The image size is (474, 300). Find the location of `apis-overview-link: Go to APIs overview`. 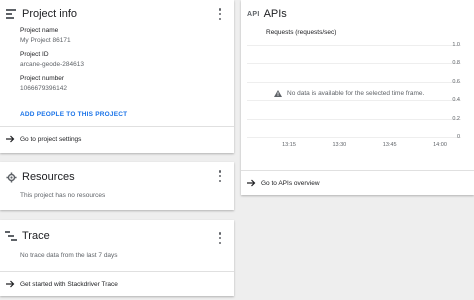

apis-overview-link: Go to APIs overview is located at coordinates (357, 183).